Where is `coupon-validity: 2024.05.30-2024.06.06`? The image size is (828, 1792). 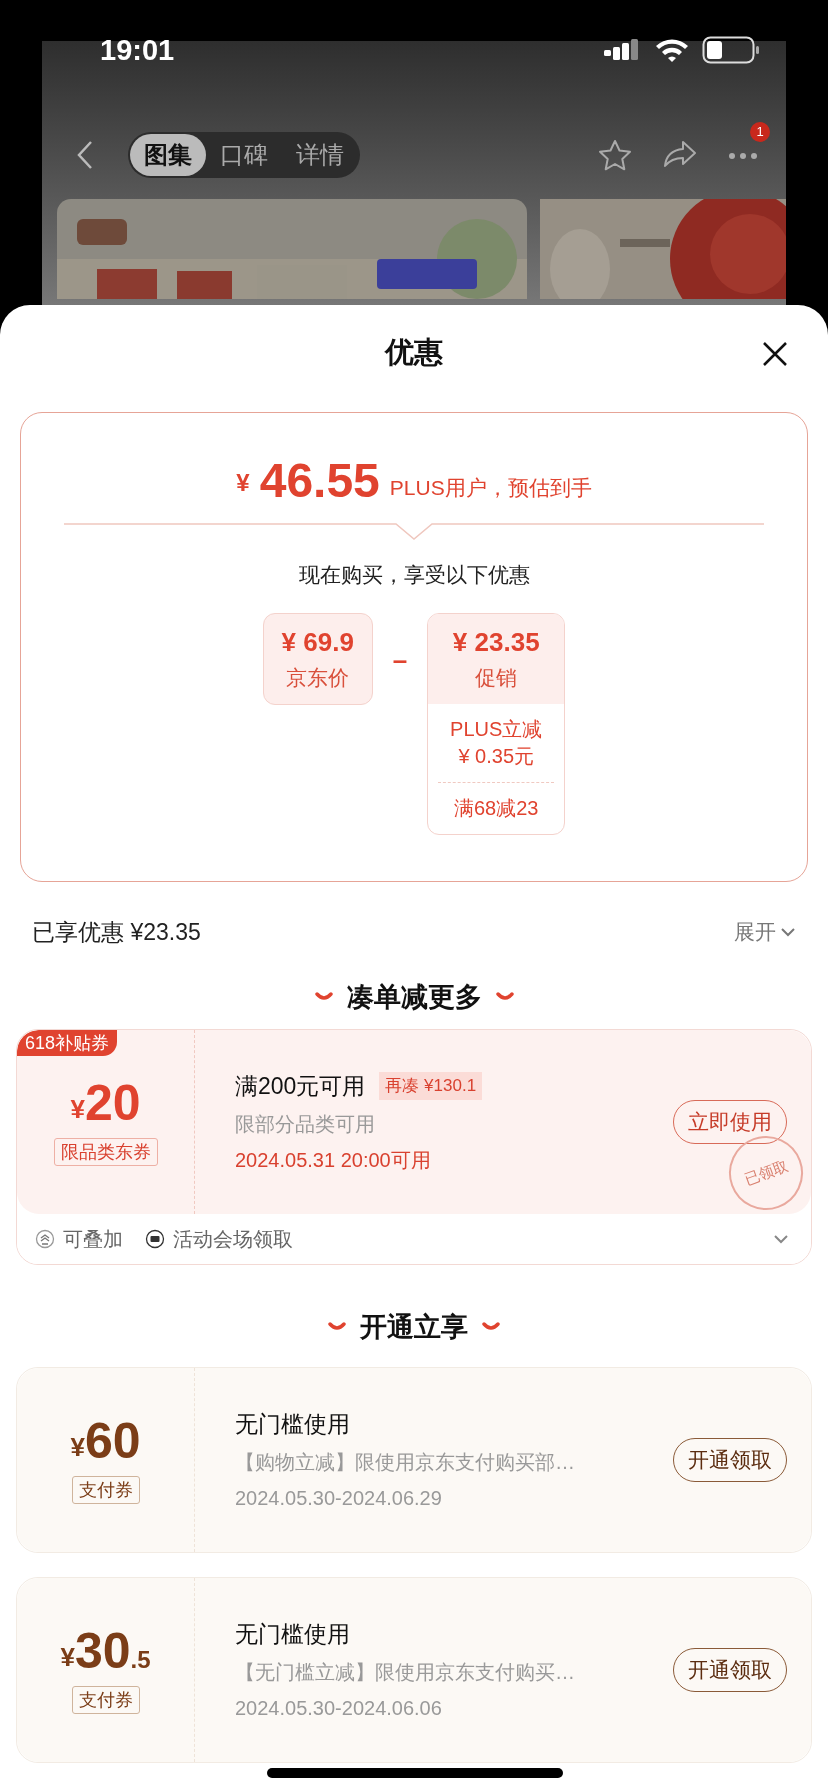
coupon-validity: 2024.05.30-2024.06.06 is located at coordinates (339, 1709).